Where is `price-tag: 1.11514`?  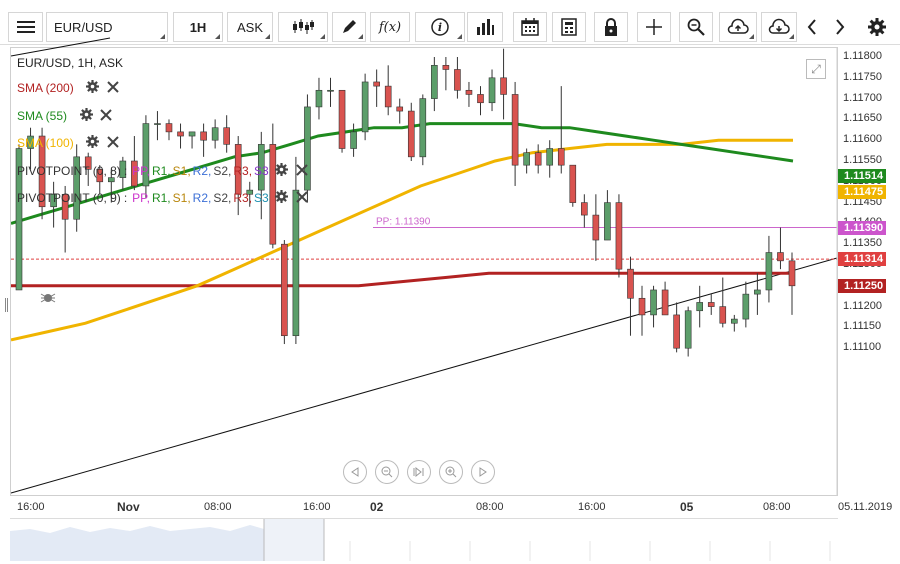 price-tag: 1.11514 is located at coordinates (862, 175).